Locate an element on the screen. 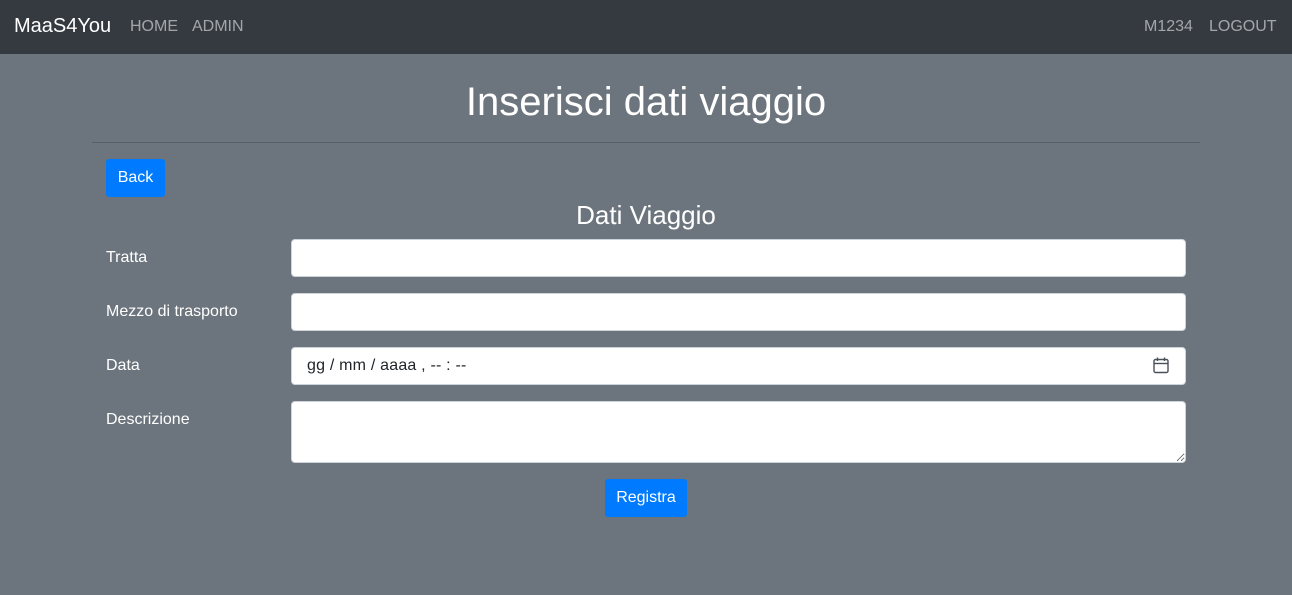 This screenshot has width=1292, height=595. back-button: Back is located at coordinates (135, 178).